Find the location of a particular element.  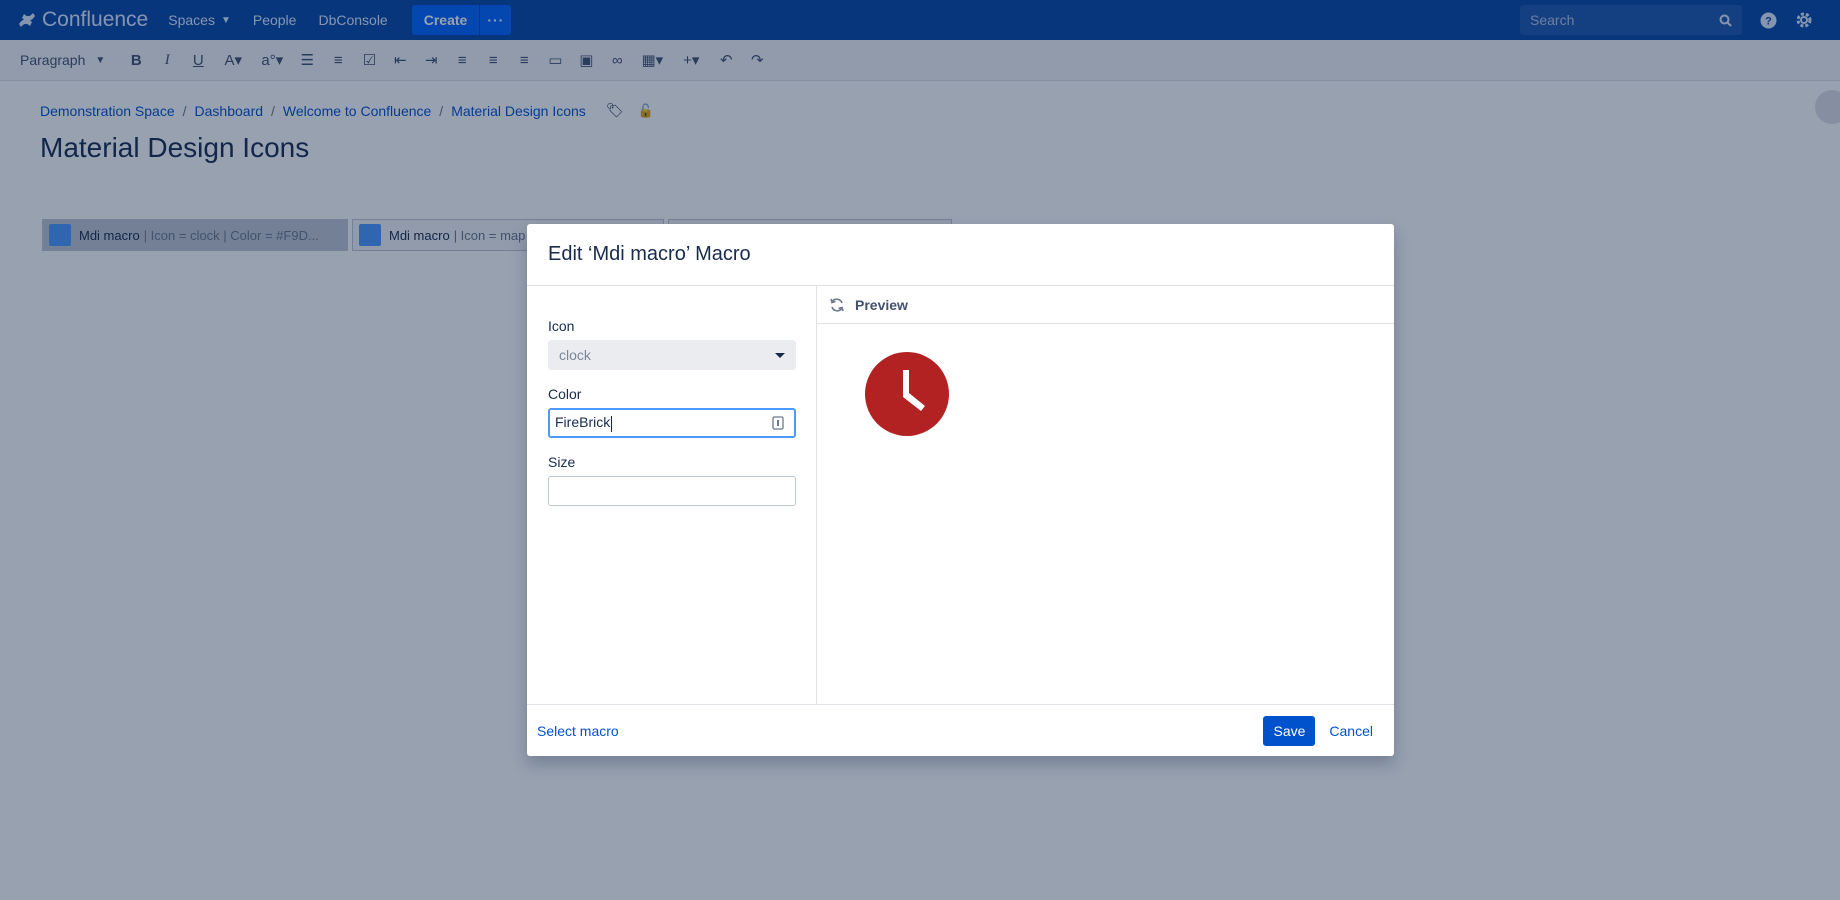

preview-header: Preview is located at coordinates (1105, 305).